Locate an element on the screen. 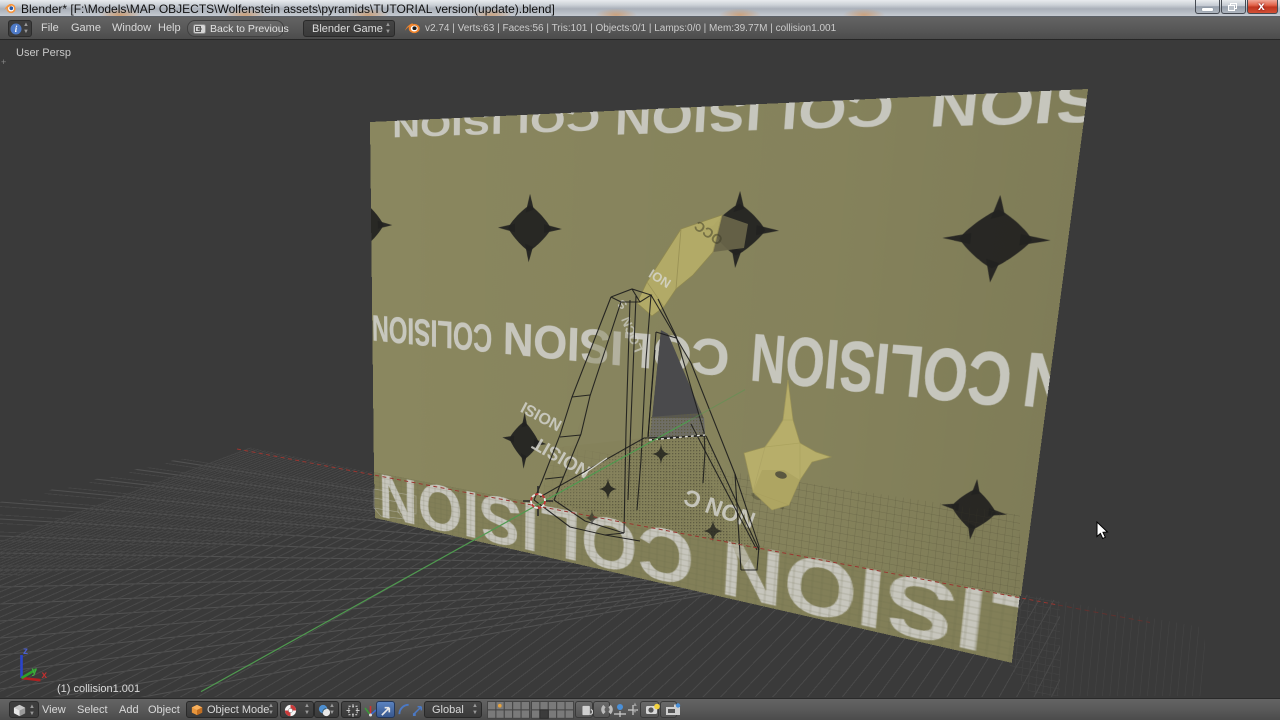 The image size is (1280, 720). svg-text: y is located at coordinates (35, 671).